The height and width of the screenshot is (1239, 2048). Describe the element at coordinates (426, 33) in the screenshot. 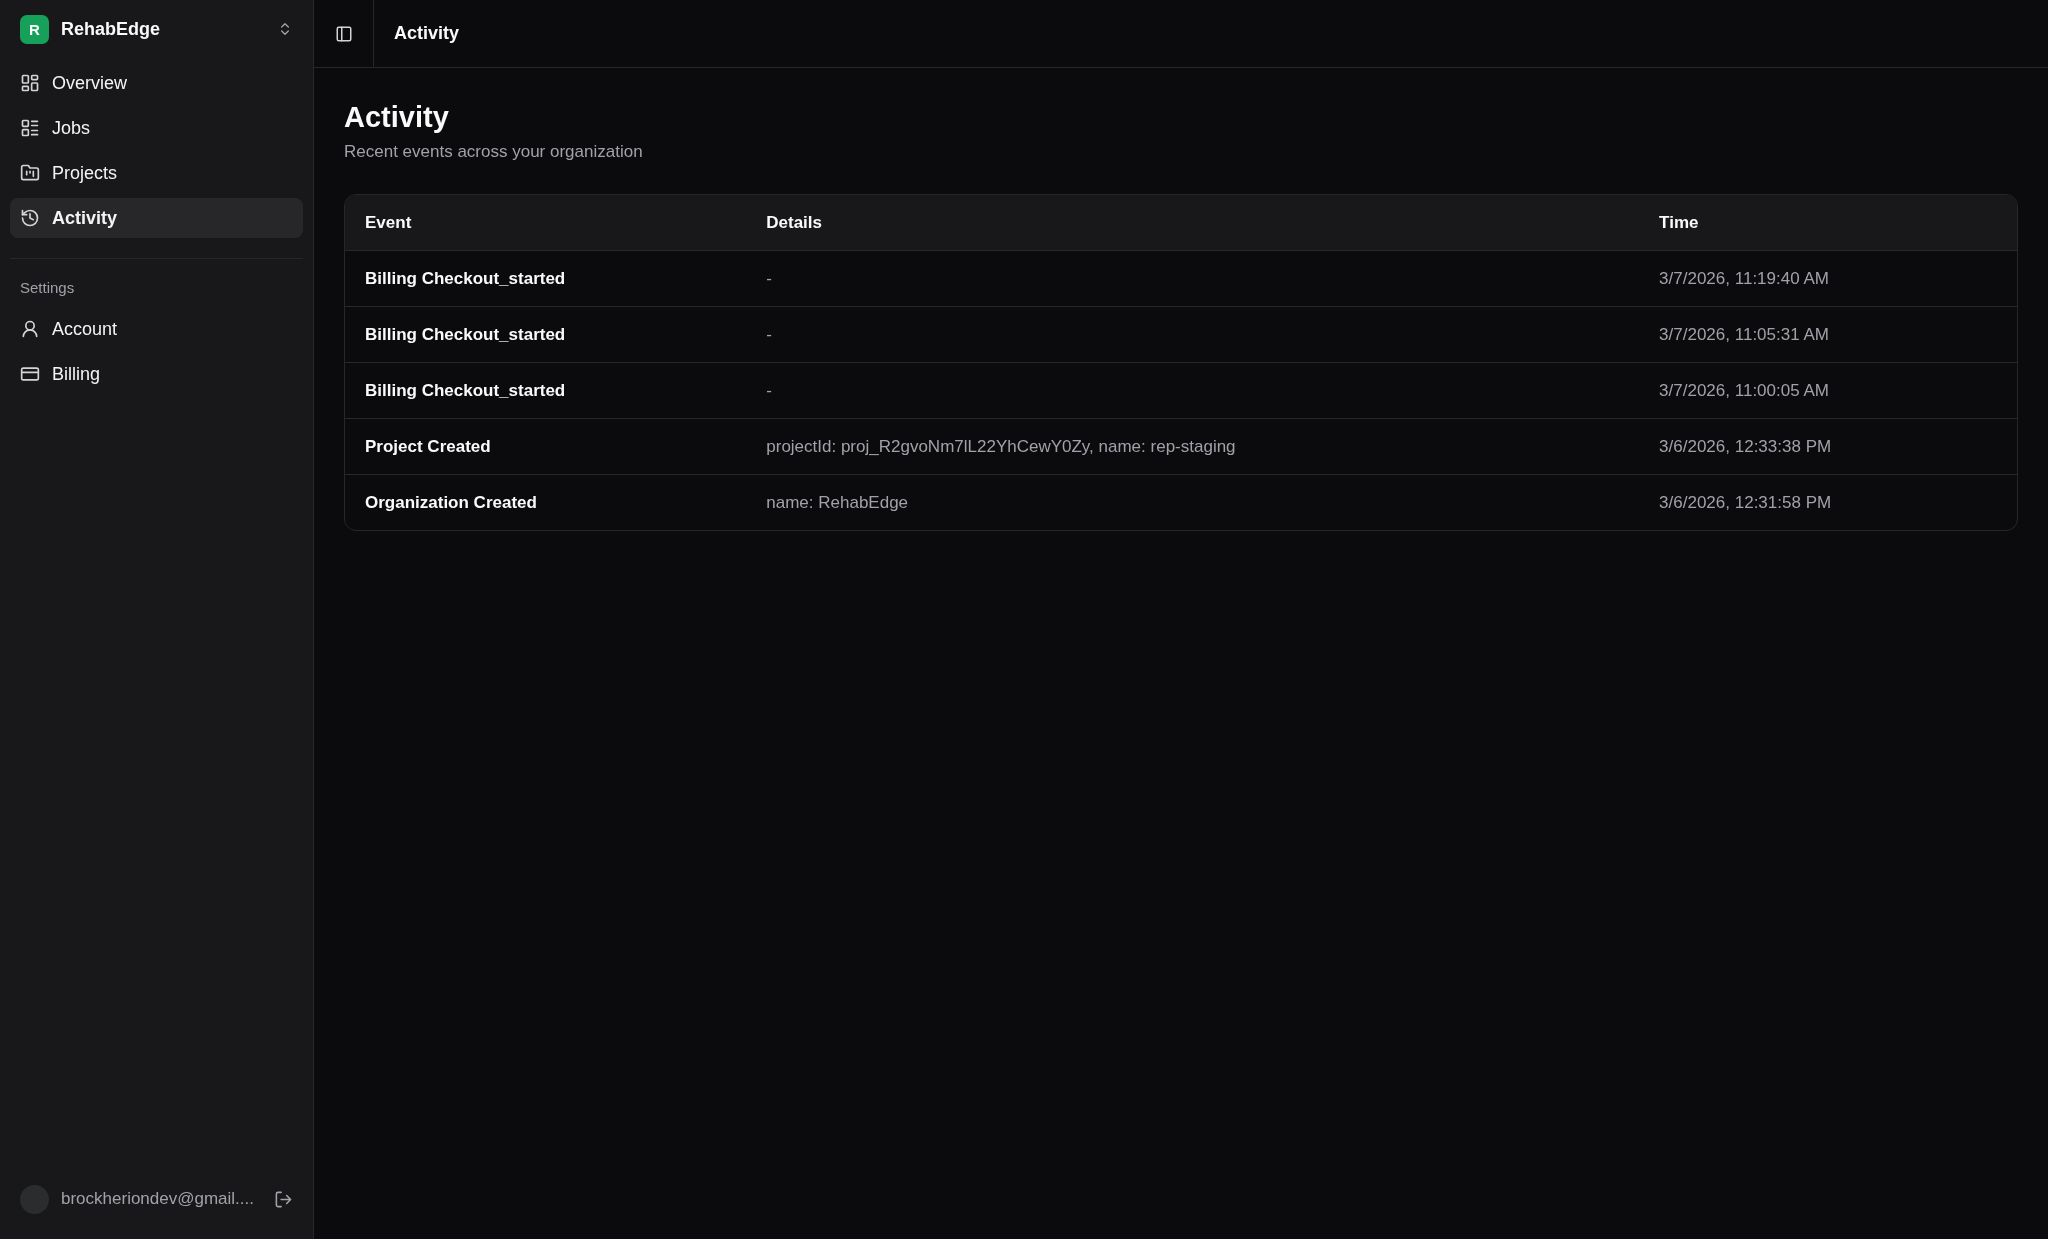

I see `breadcrumb: Activity` at that location.